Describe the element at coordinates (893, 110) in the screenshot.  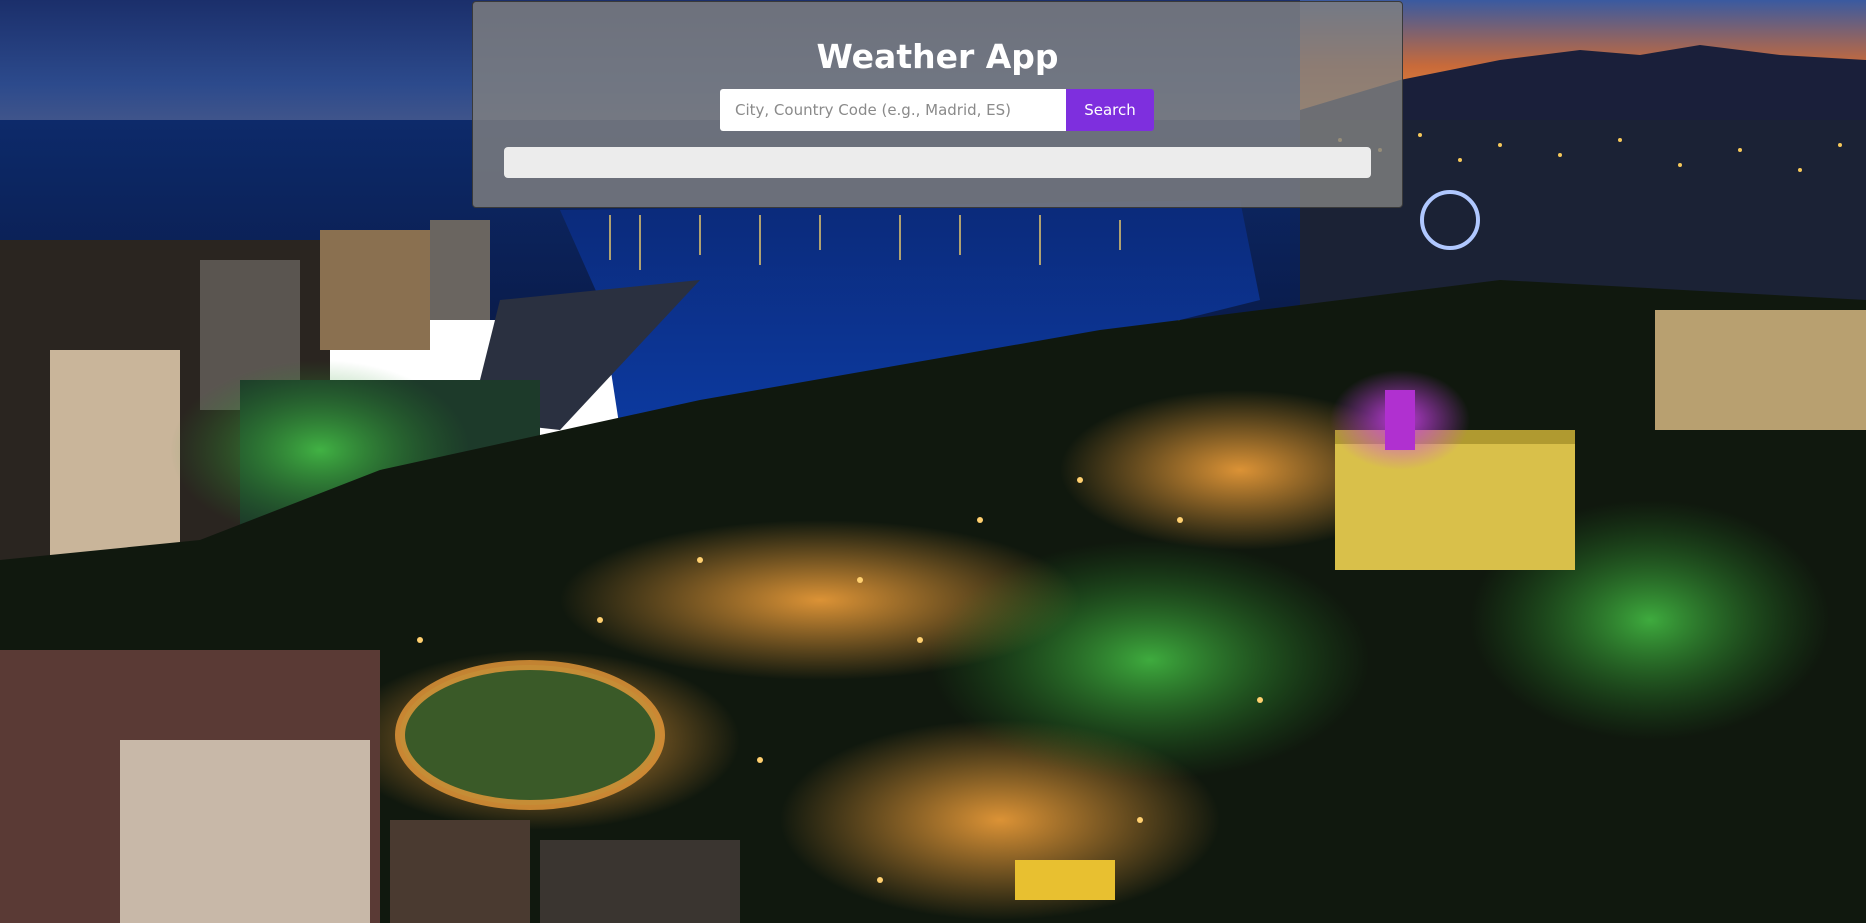
I see `city-search-input` at that location.